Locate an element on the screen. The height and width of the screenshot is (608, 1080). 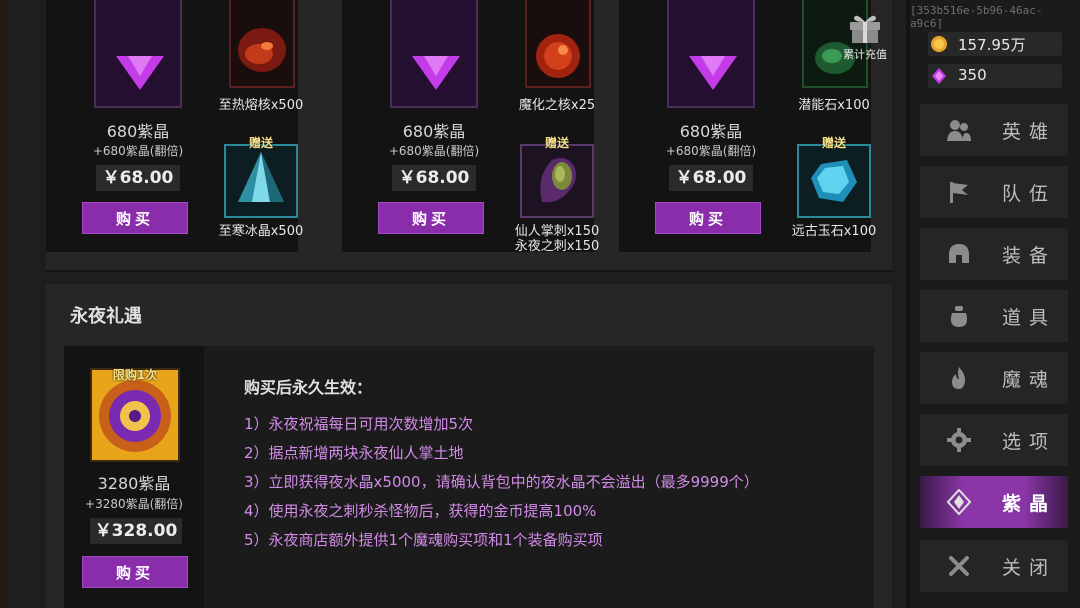
item-label: 仙人掌刺x150 永夜之刺x150 is located at coordinates (557, 239).